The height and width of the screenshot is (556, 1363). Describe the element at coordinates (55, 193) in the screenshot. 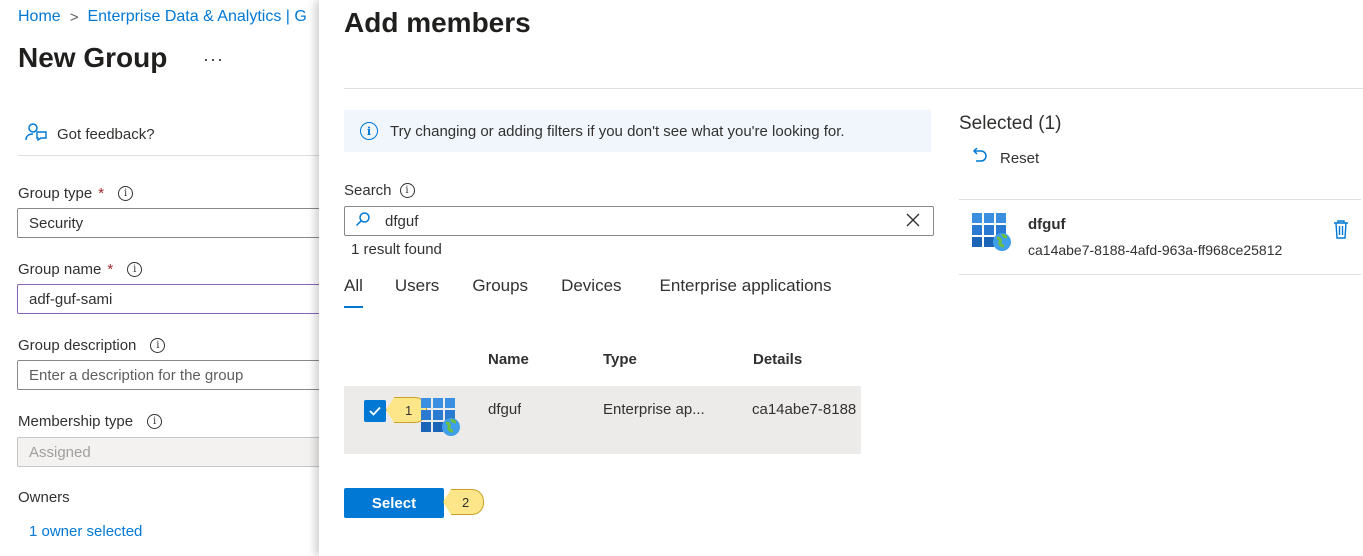

I see `group-type-label-text: Group type` at that location.